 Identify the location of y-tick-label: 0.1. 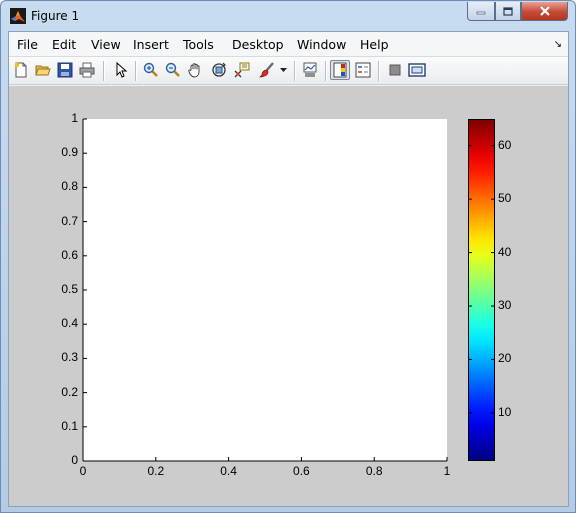
(69, 425).